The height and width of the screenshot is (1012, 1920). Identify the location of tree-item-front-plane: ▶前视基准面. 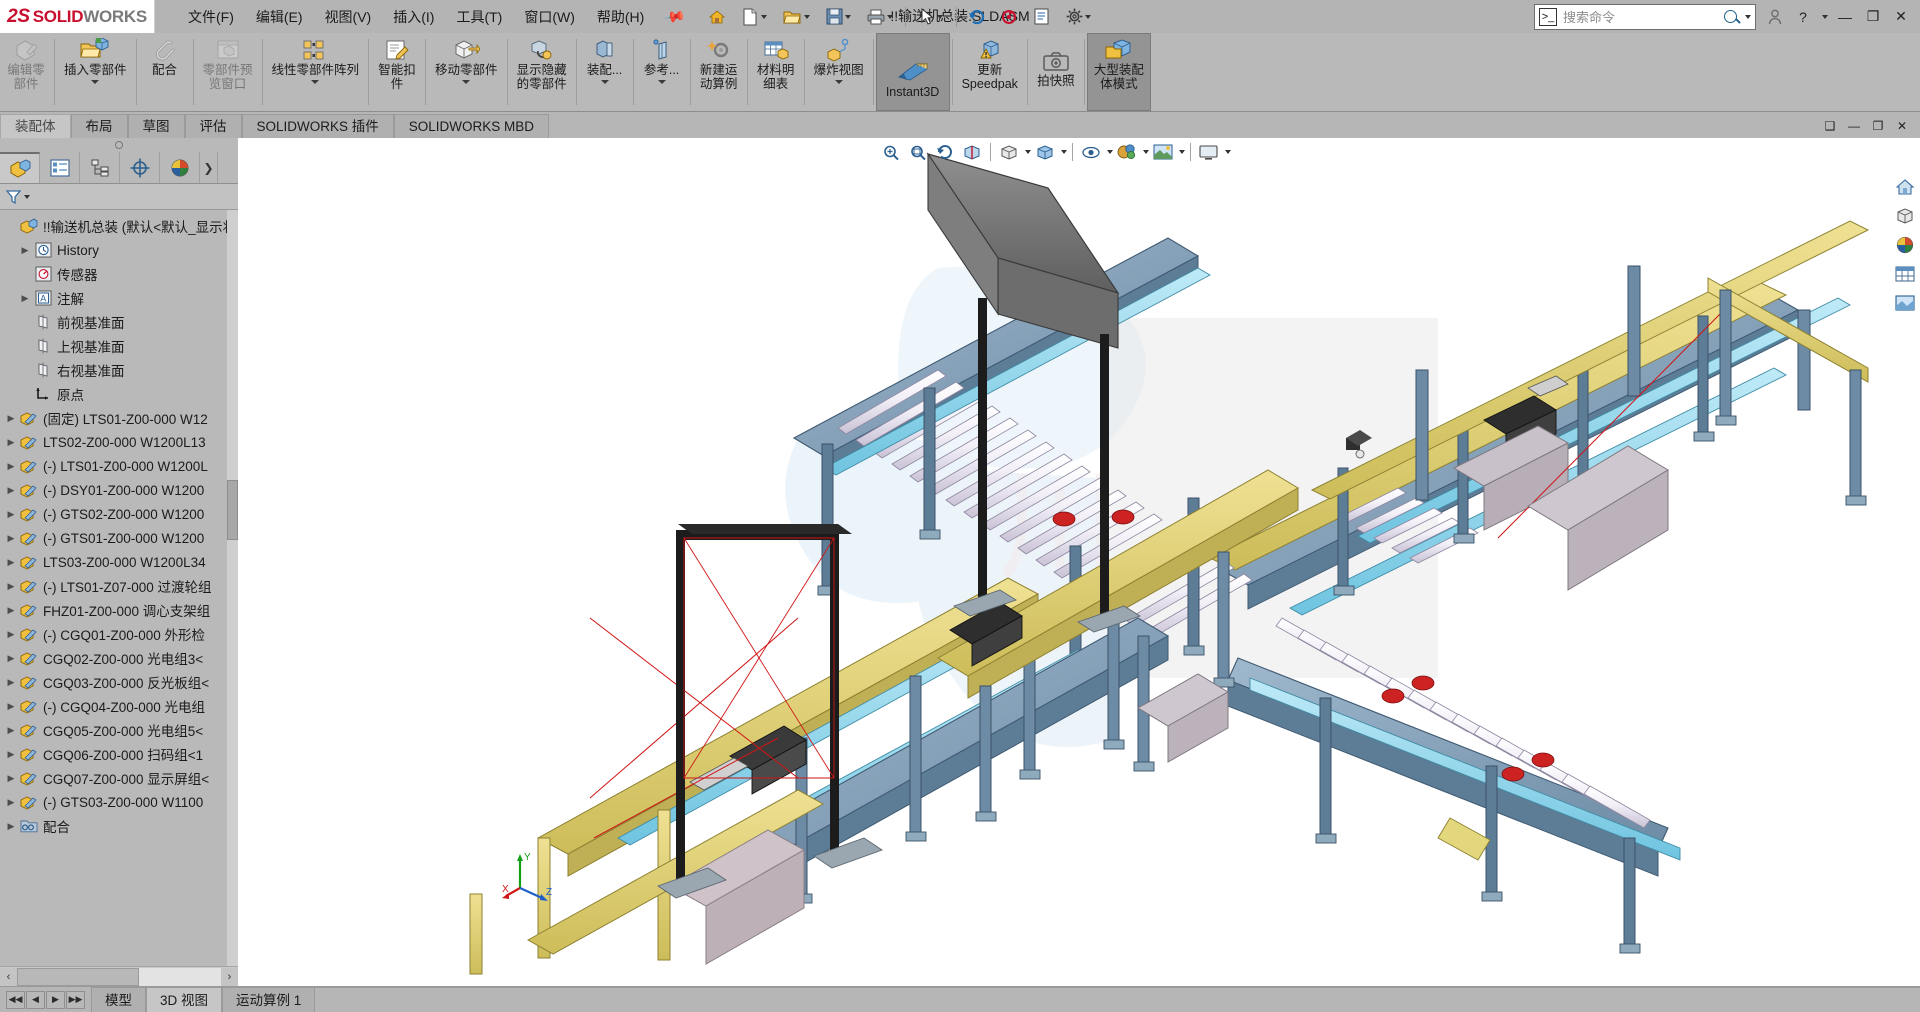
(119, 322).